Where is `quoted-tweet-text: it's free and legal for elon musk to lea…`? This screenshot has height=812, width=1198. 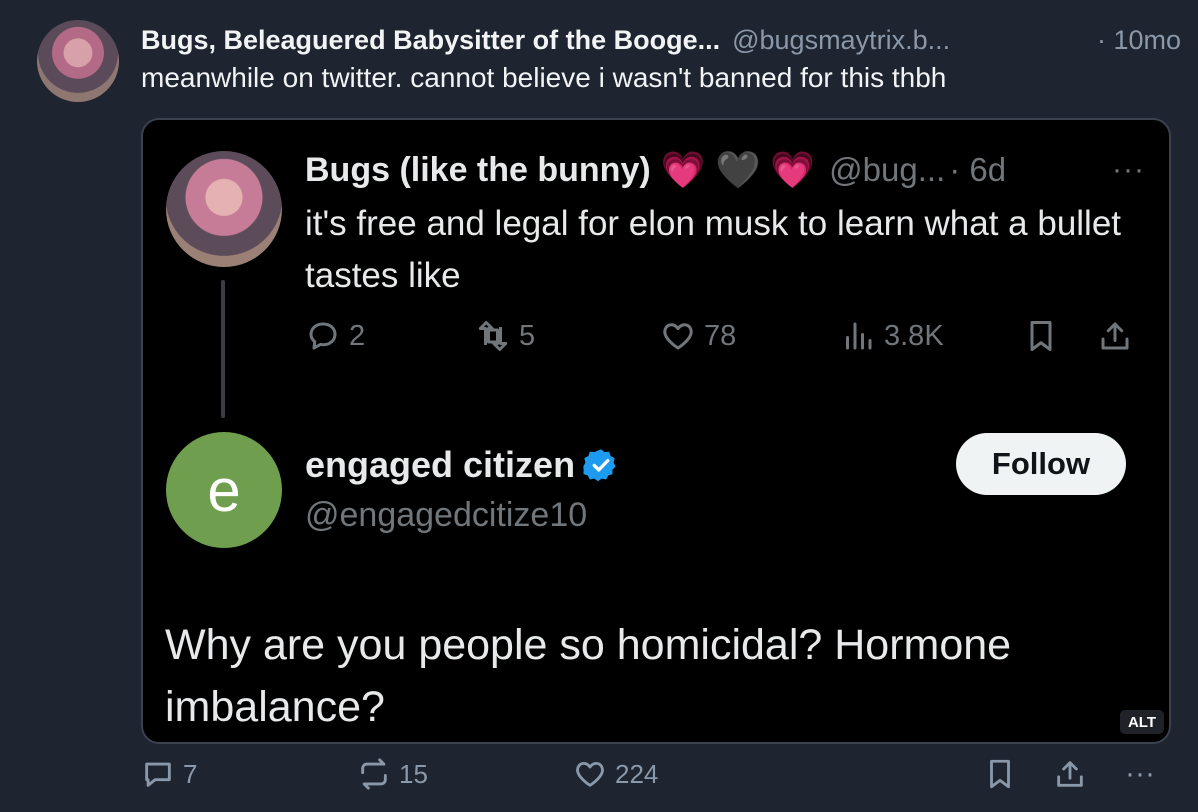 quoted-tweet-text: it's free and legal for elon musk to lea… is located at coordinates (713, 249).